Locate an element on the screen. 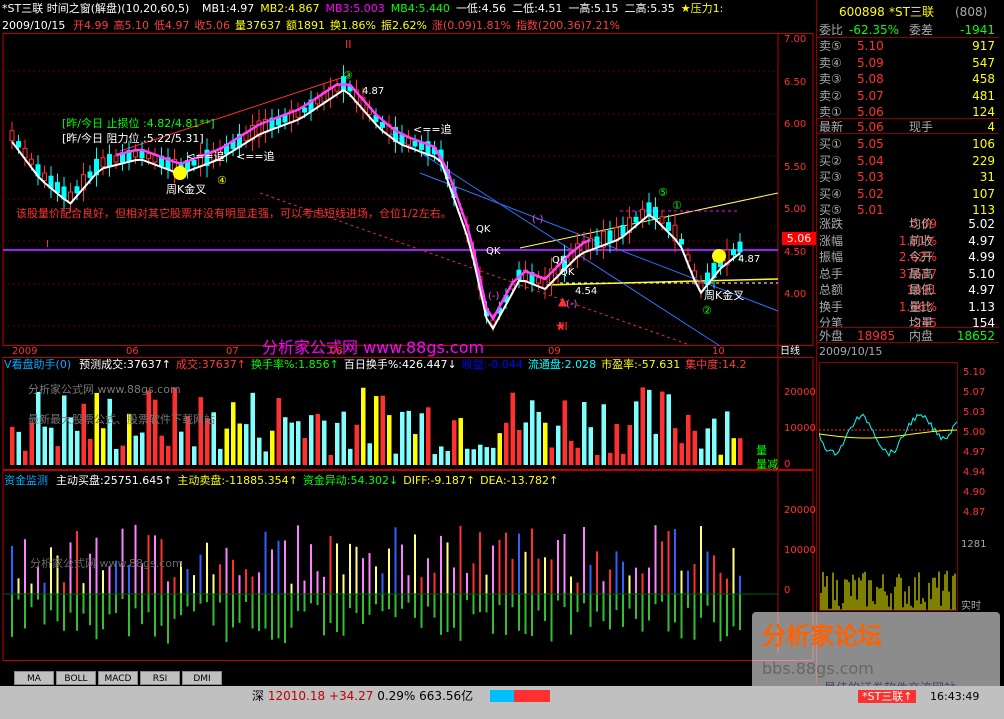 This screenshot has width=1004, height=719. weekly-golden-cross-2: 周K金叉 is located at coordinates (724, 295).